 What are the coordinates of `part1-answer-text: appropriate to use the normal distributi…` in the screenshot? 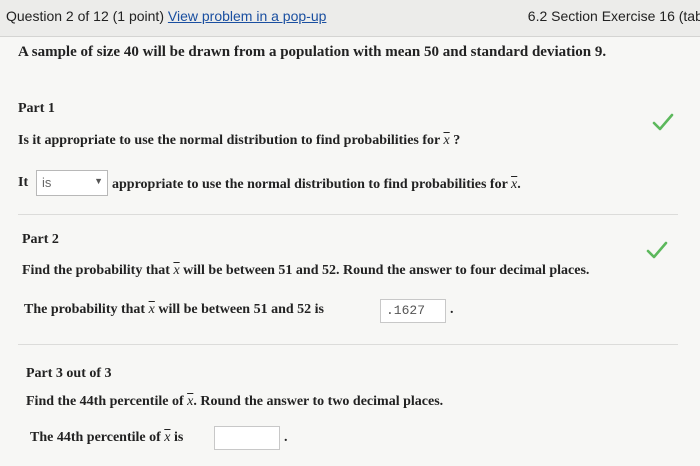 It's located at (316, 184).